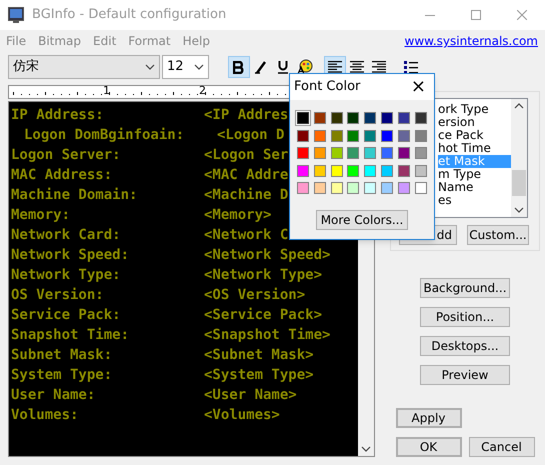 The image size is (545, 465). Describe the element at coordinates (263, 275) in the screenshot. I see `field-placeholder: <Network Type>` at that location.